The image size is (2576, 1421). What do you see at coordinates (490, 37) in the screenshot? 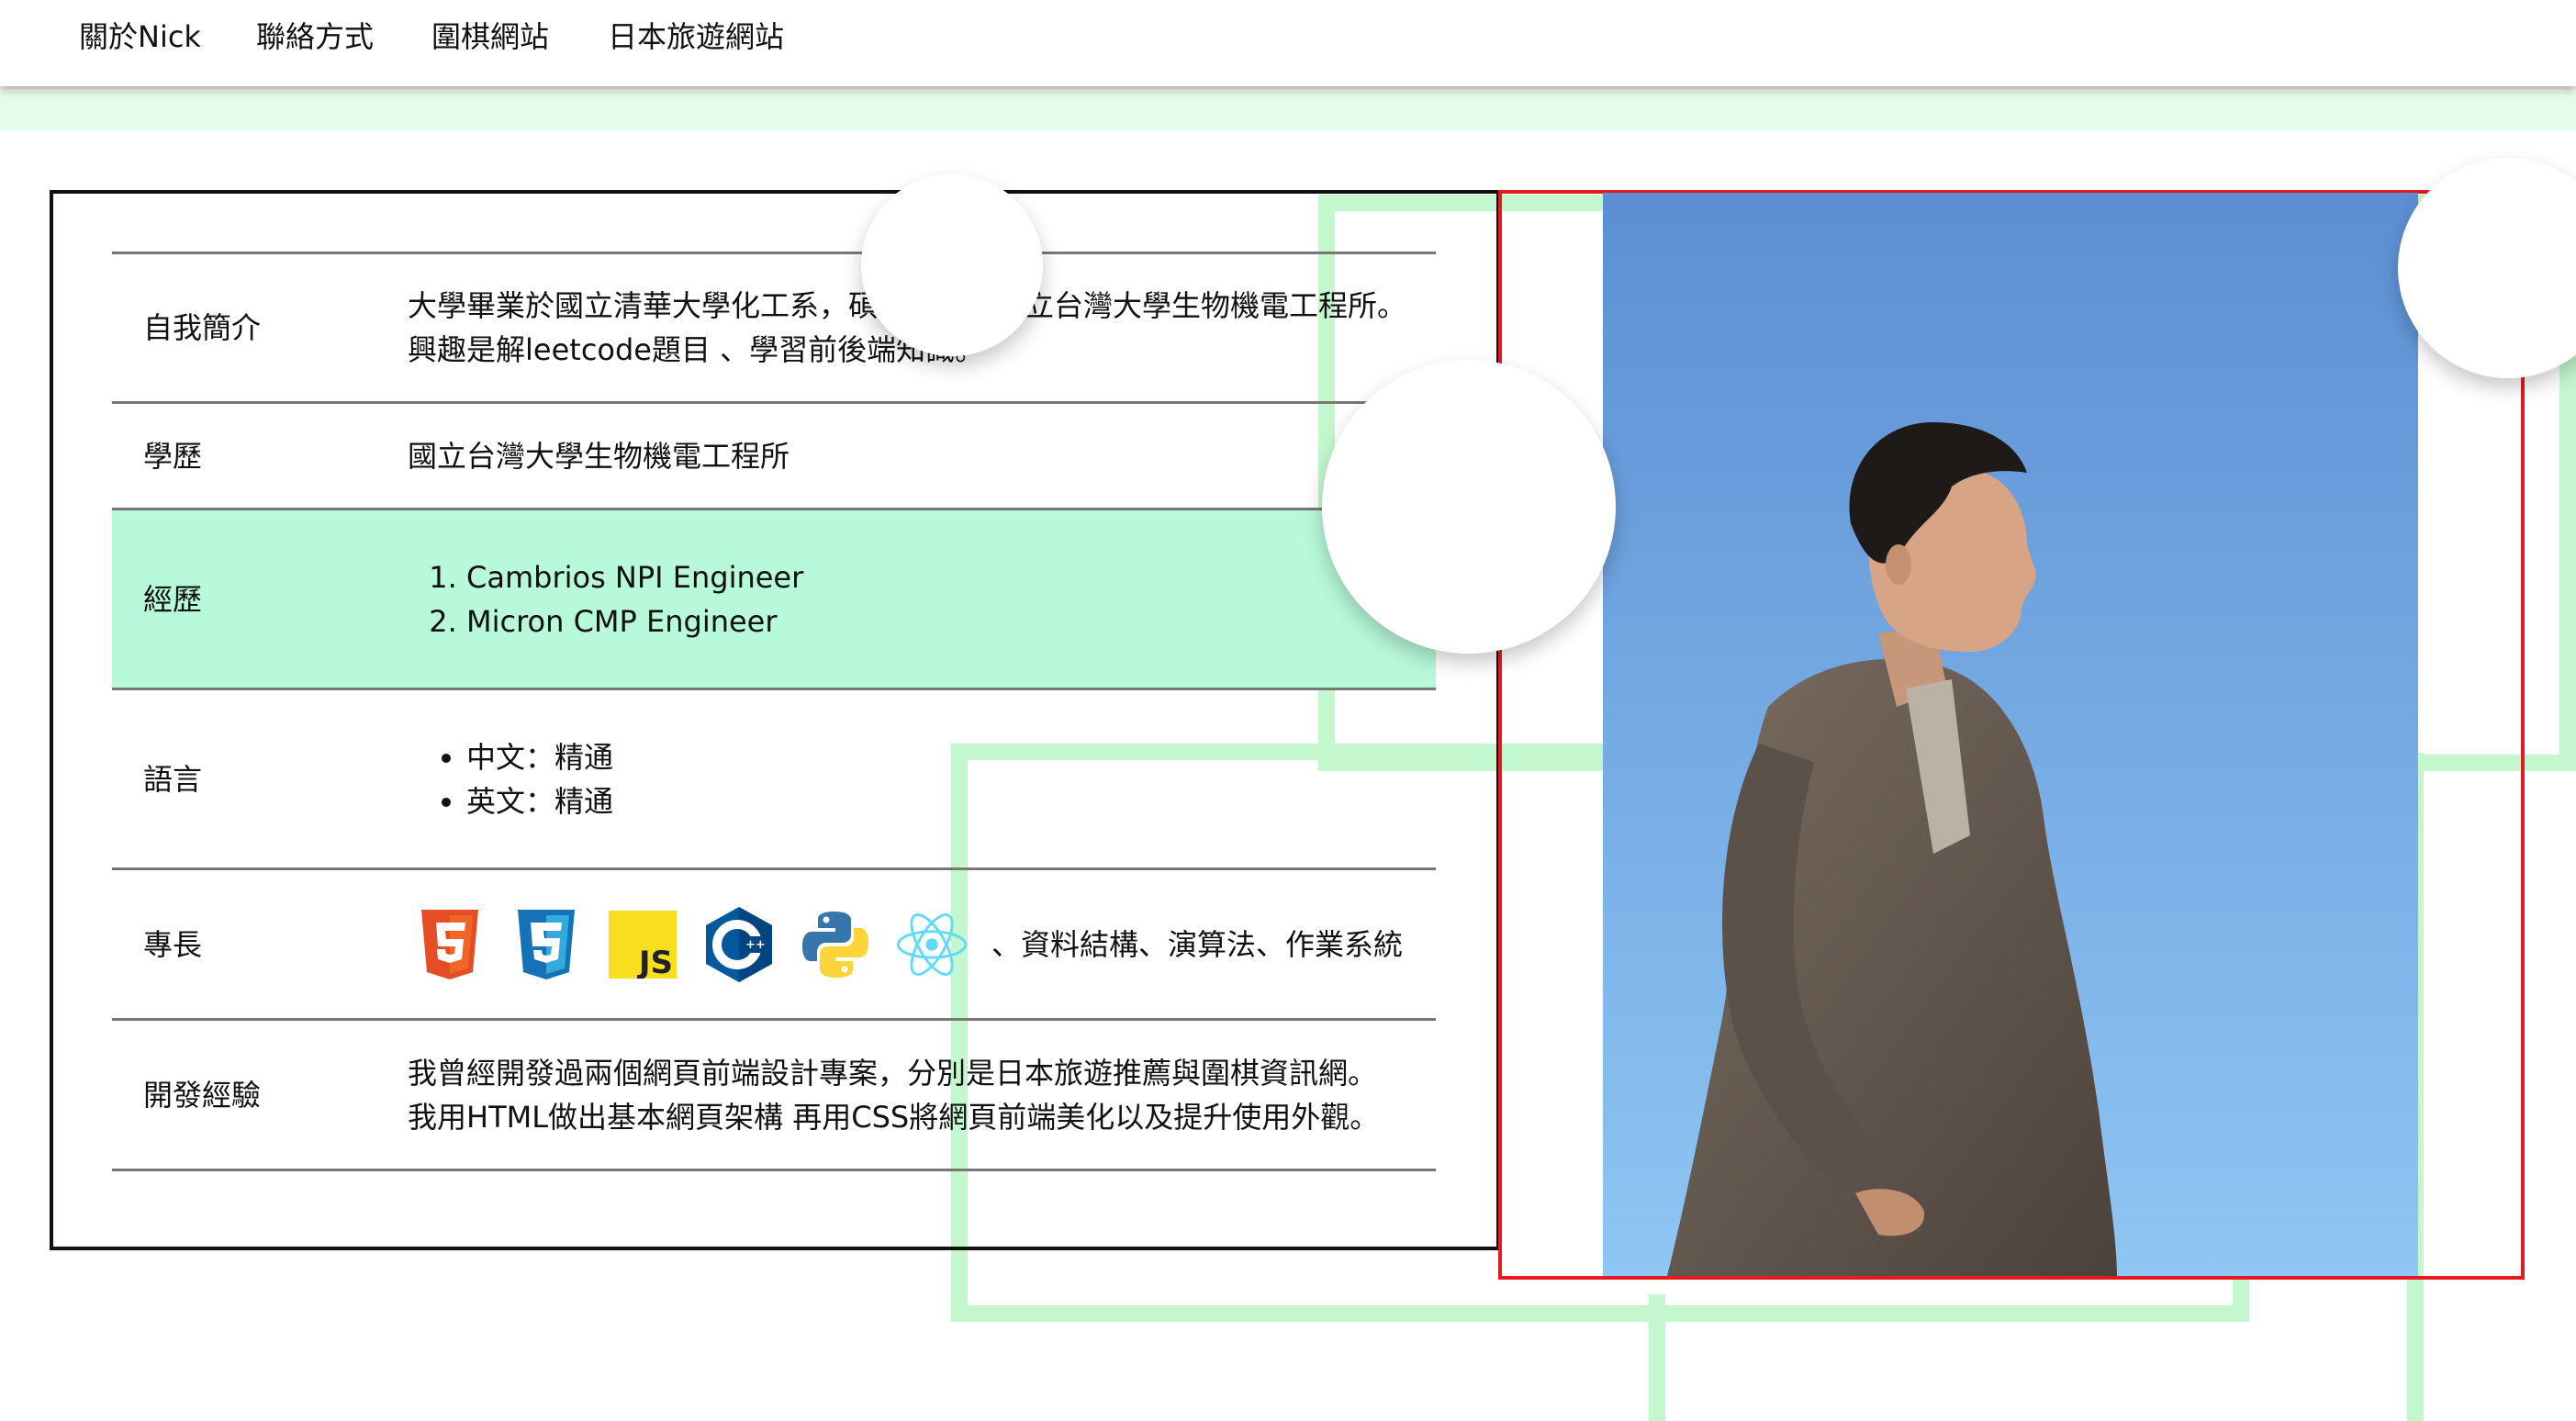
I see `nav-go-site: 圍棋網站` at bounding box center [490, 37].